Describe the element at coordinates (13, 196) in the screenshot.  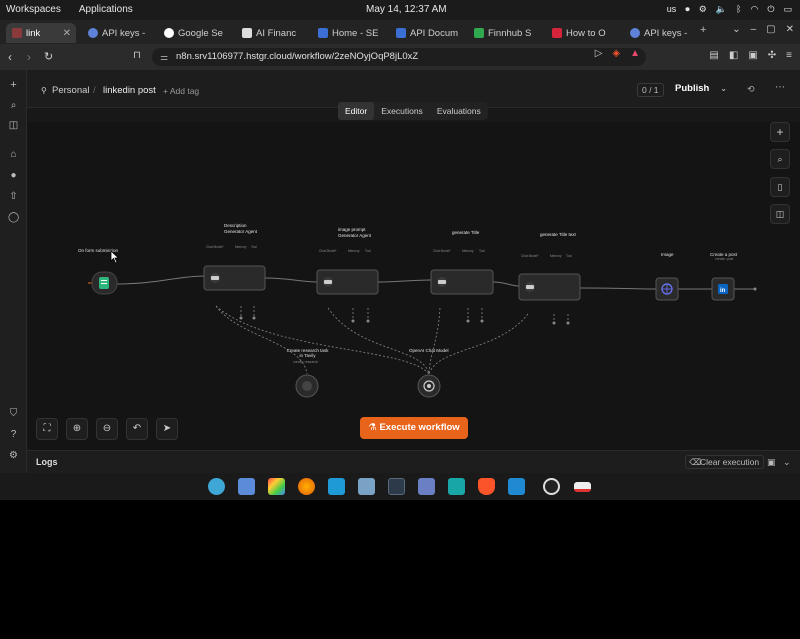
I see `share-icon: ⇧` at that location.